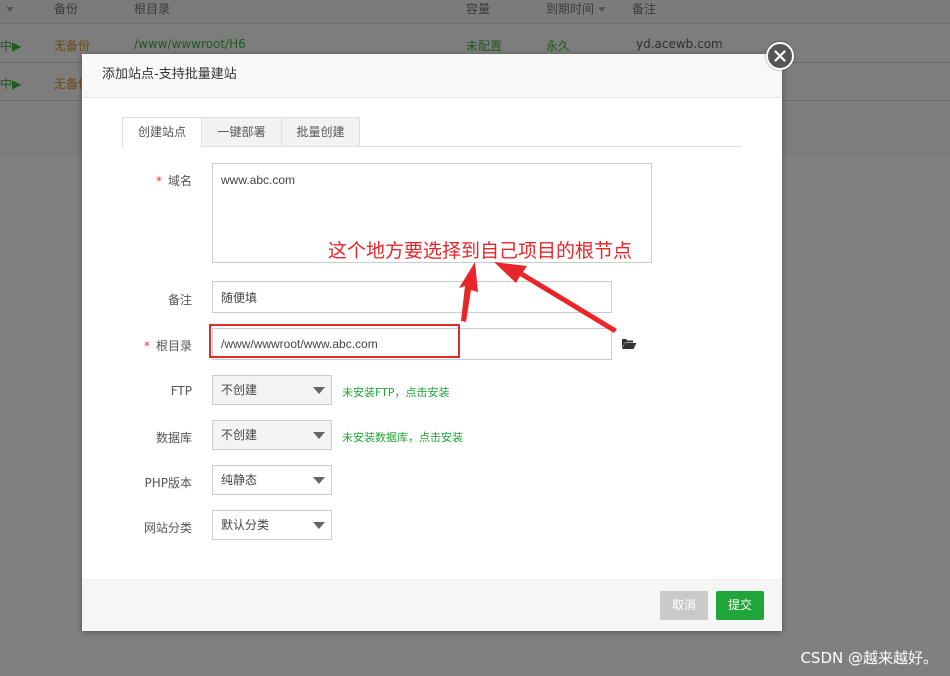  Describe the element at coordinates (869, 658) in the screenshot. I see `watermark: CSDN @越来越好。` at that location.